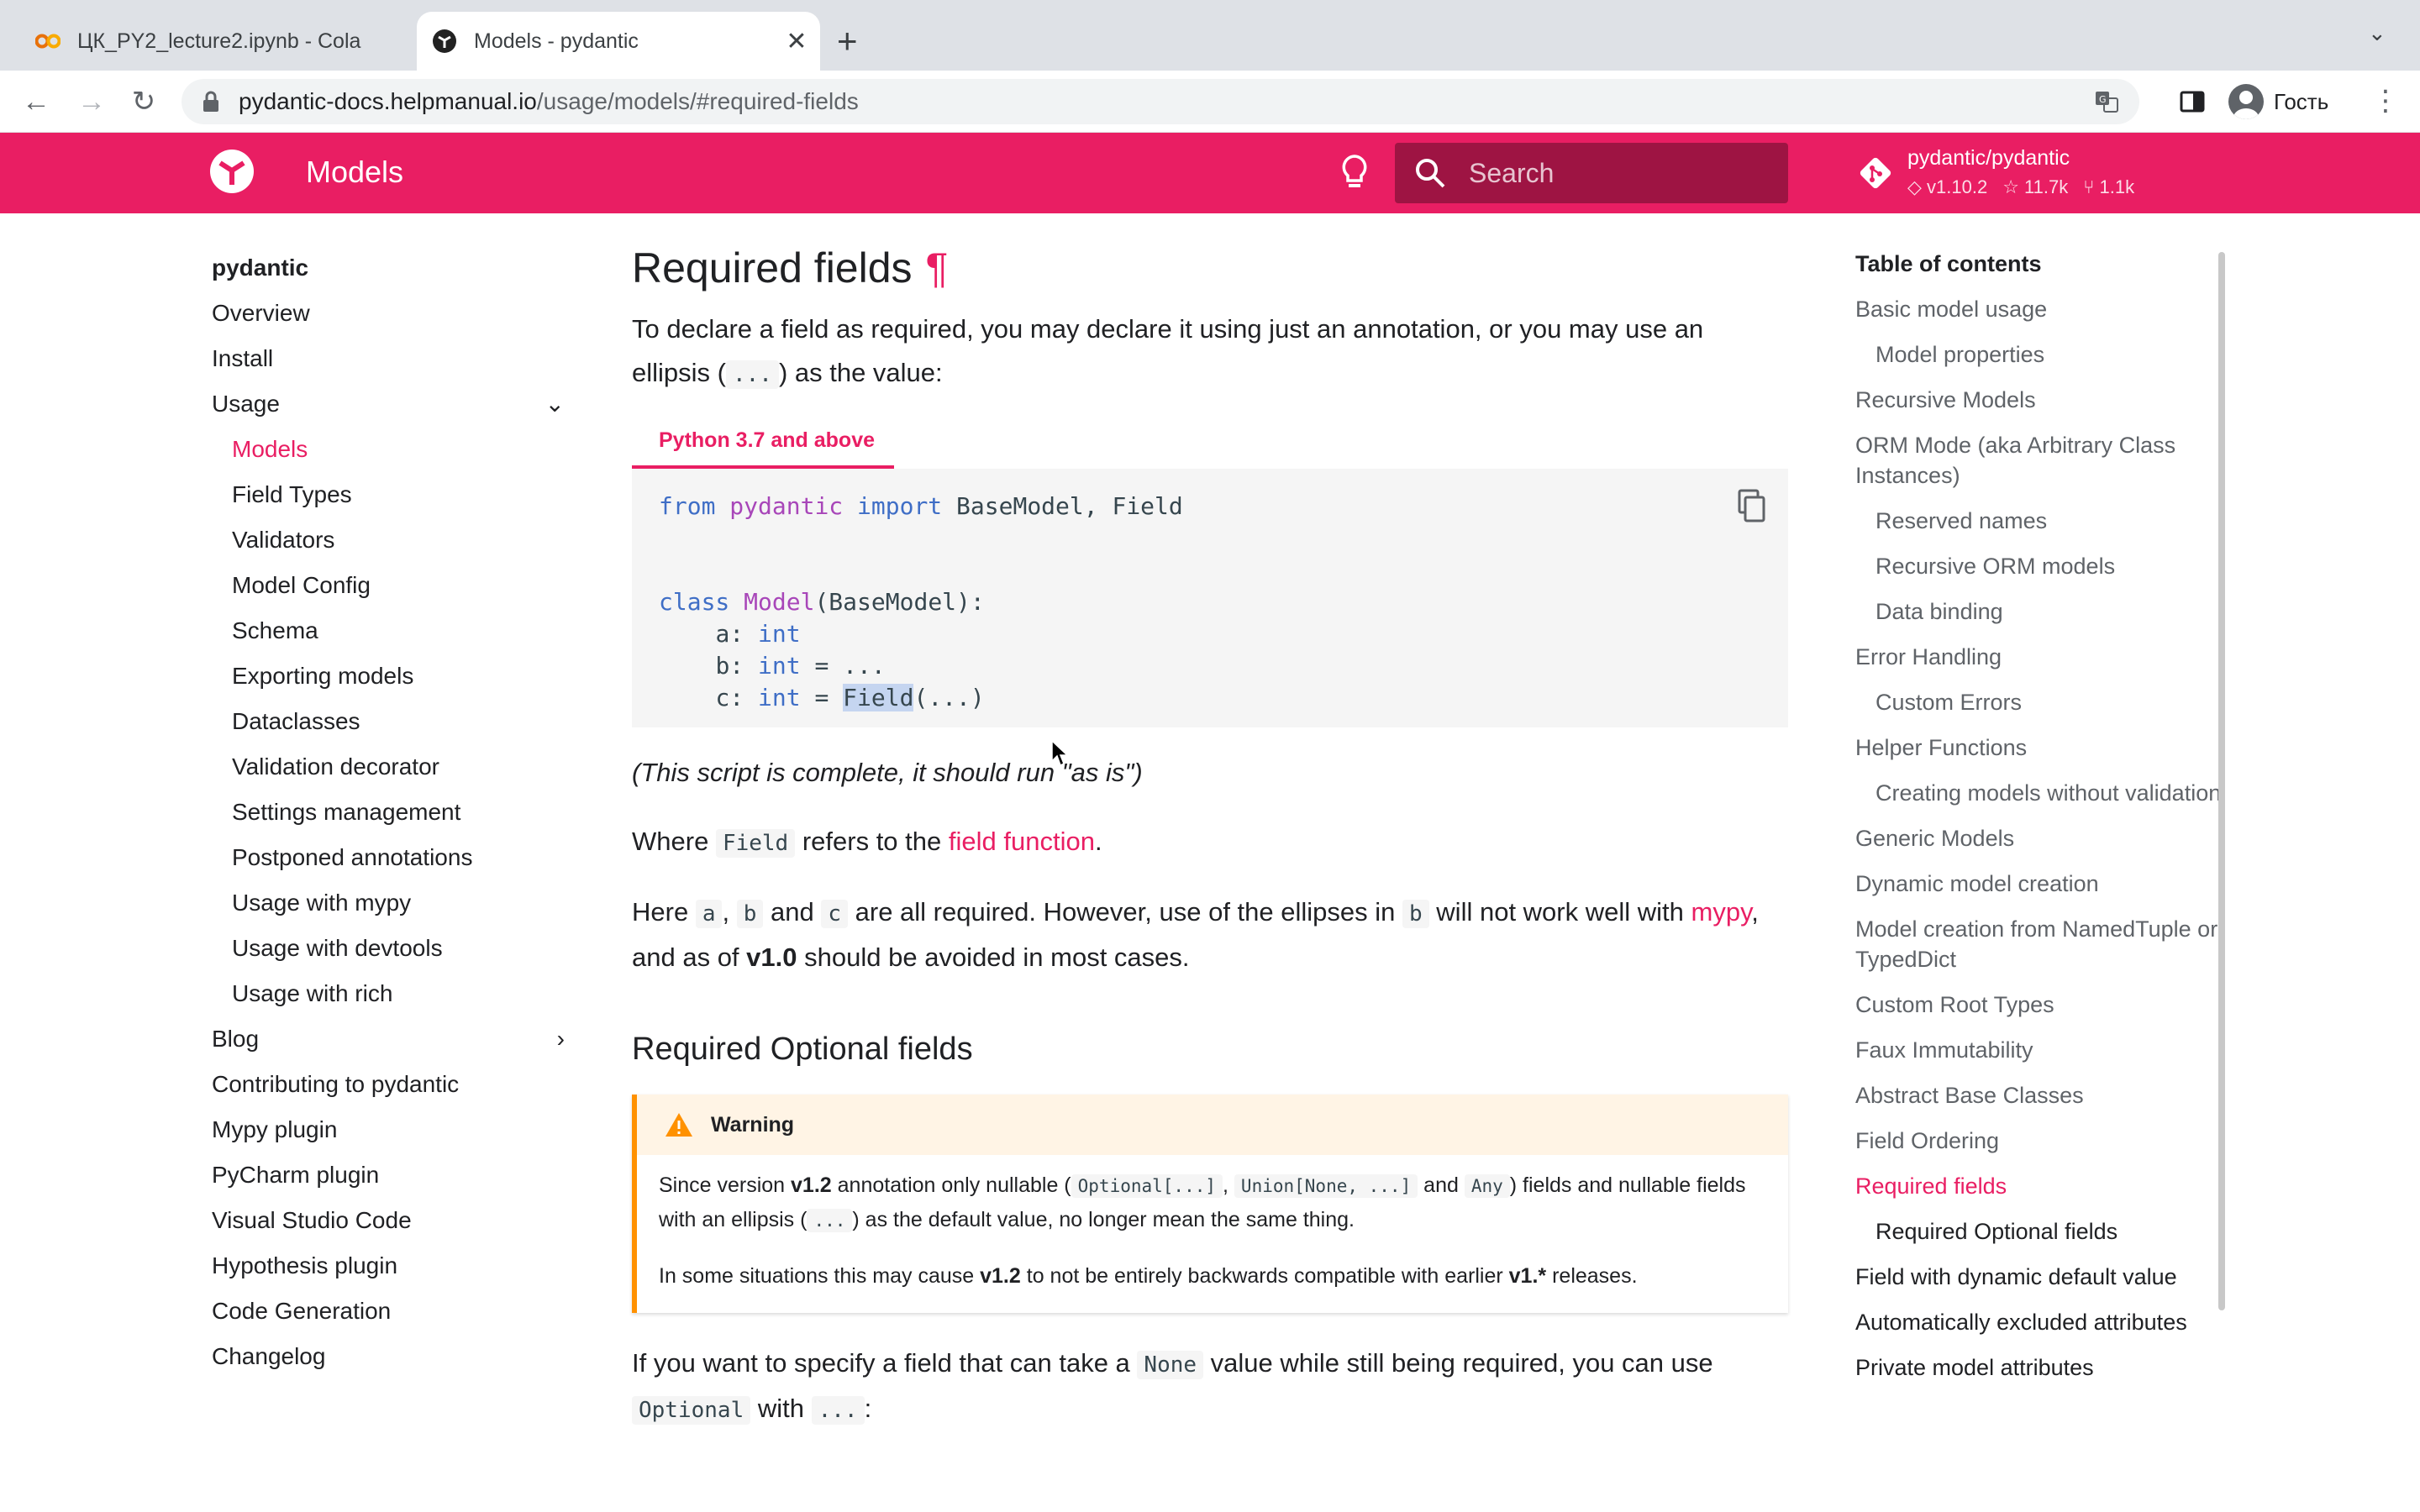 Image resolution: width=2420 pixels, height=1512 pixels. I want to click on nav-item-hypothesis-plugin: Hypothesis plugin, so click(389, 1269).